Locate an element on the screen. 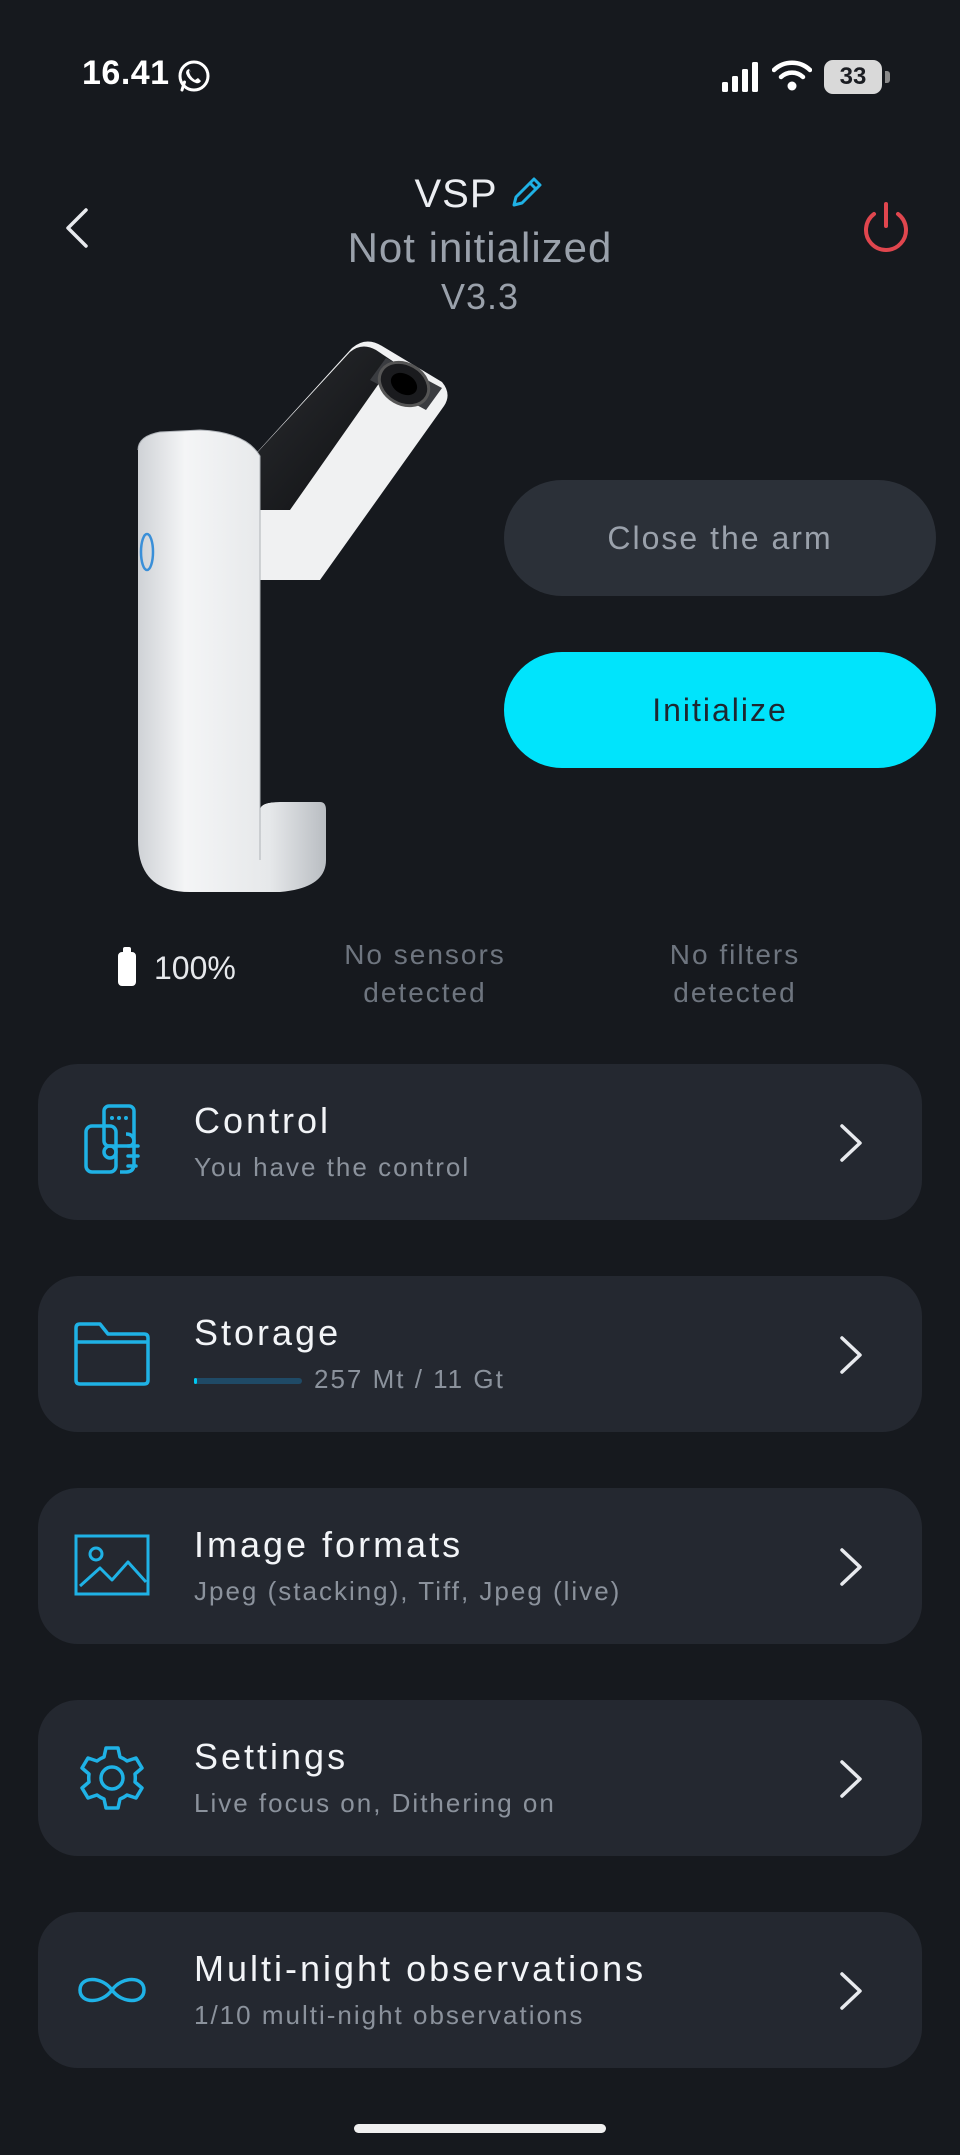 The height and width of the screenshot is (2155, 960). status-battery: 33 is located at coordinates (857, 78).